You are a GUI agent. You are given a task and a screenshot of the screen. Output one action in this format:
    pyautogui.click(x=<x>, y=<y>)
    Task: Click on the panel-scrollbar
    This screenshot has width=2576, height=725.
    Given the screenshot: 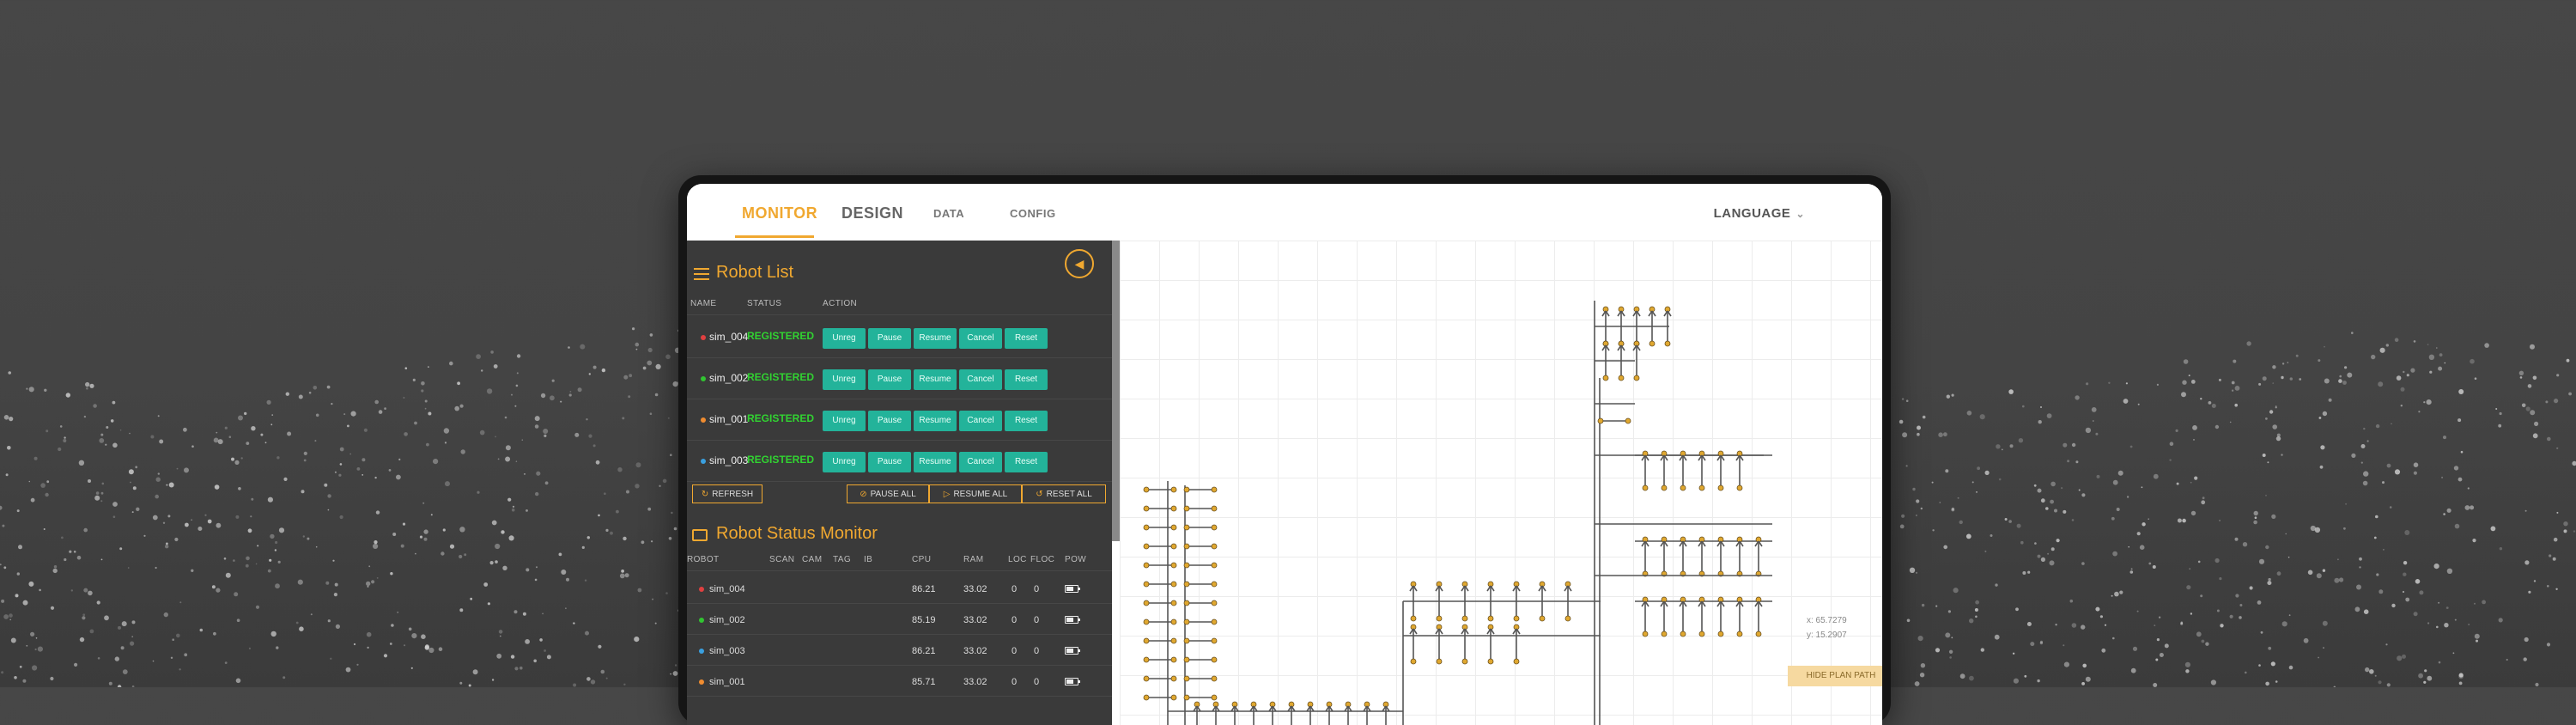 What is the action you would take?
    pyautogui.click(x=1116, y=391)
    